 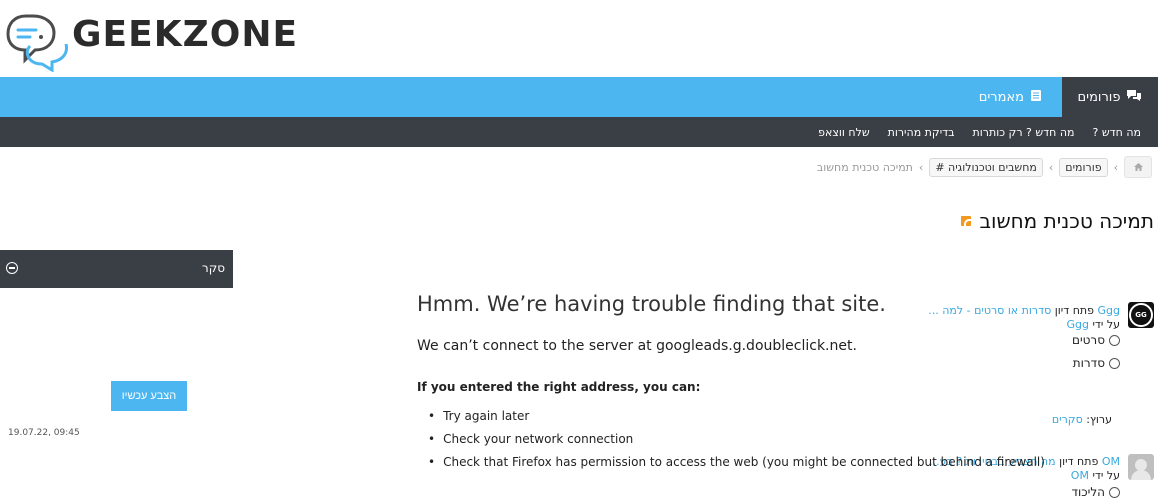 I want to click on book-icon, so click(x=1036, y=97).